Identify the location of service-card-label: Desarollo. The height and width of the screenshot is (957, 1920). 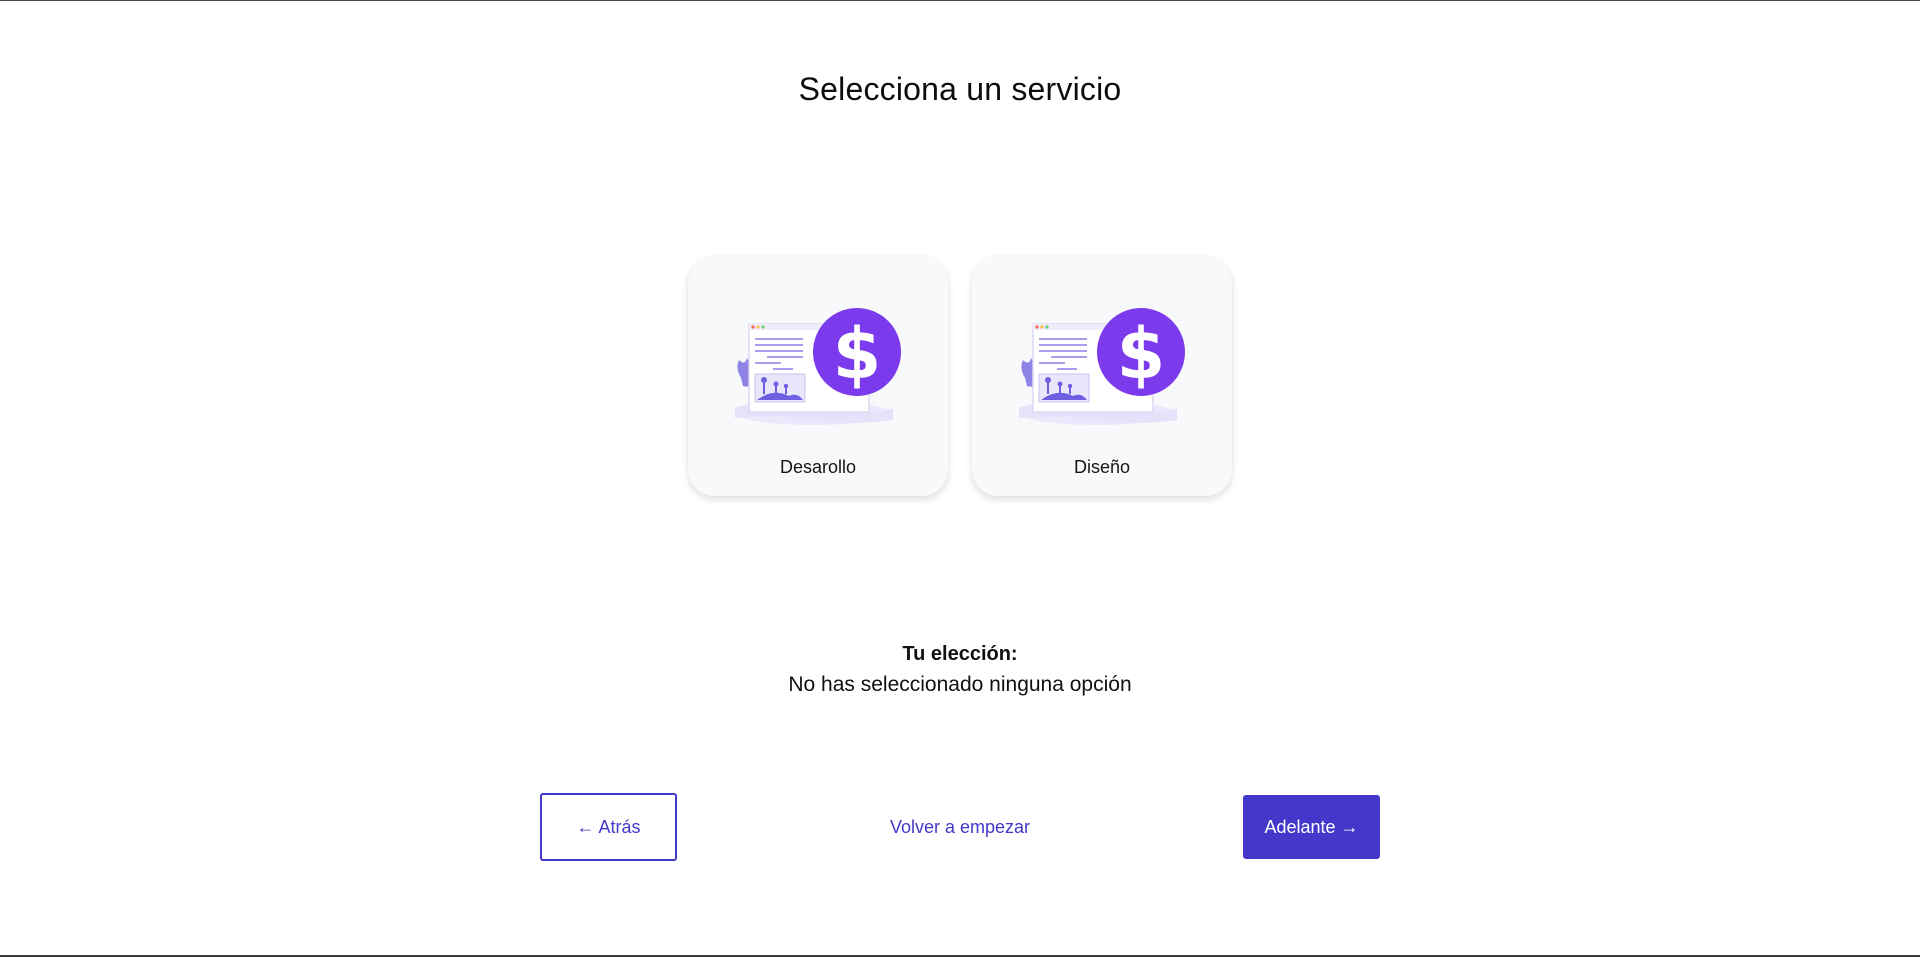
(818, 467).